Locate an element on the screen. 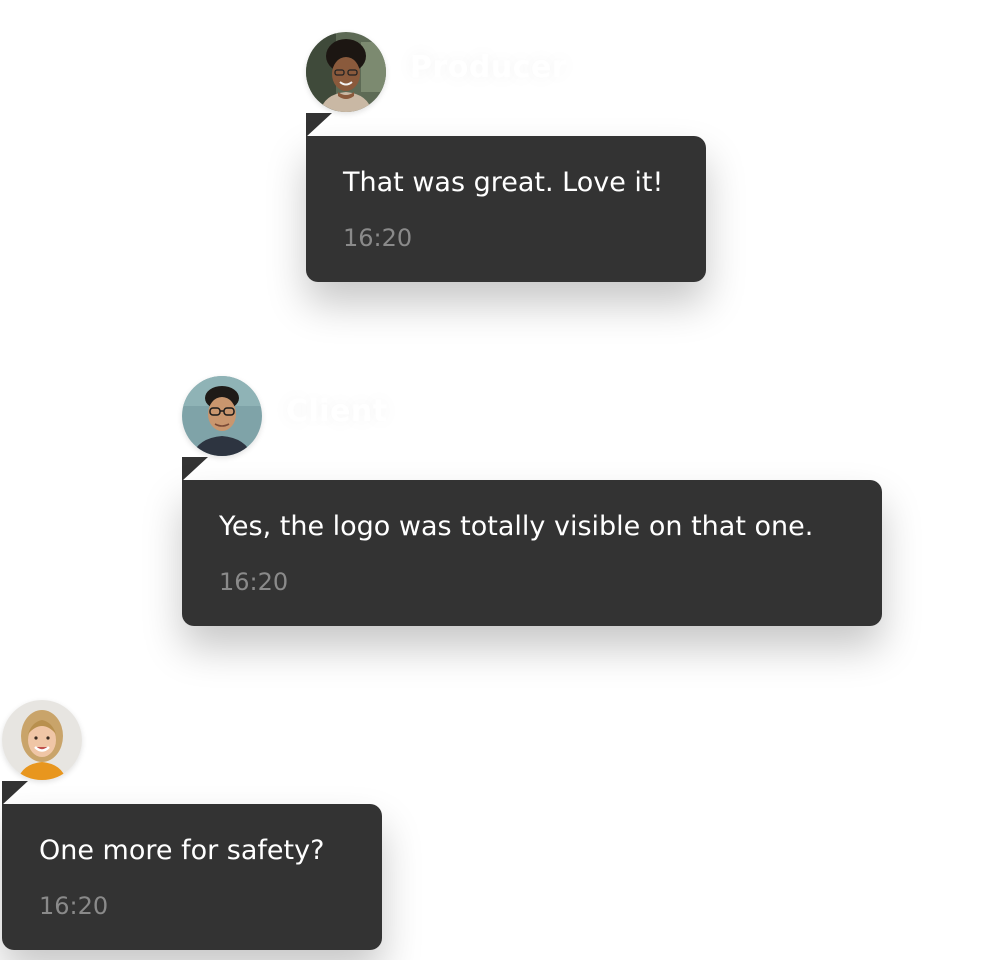 Image resolution: width=992 pixels, height=960 pixels. chat-message: One more for safety? 16:20 is located at coordinates (192, 825).